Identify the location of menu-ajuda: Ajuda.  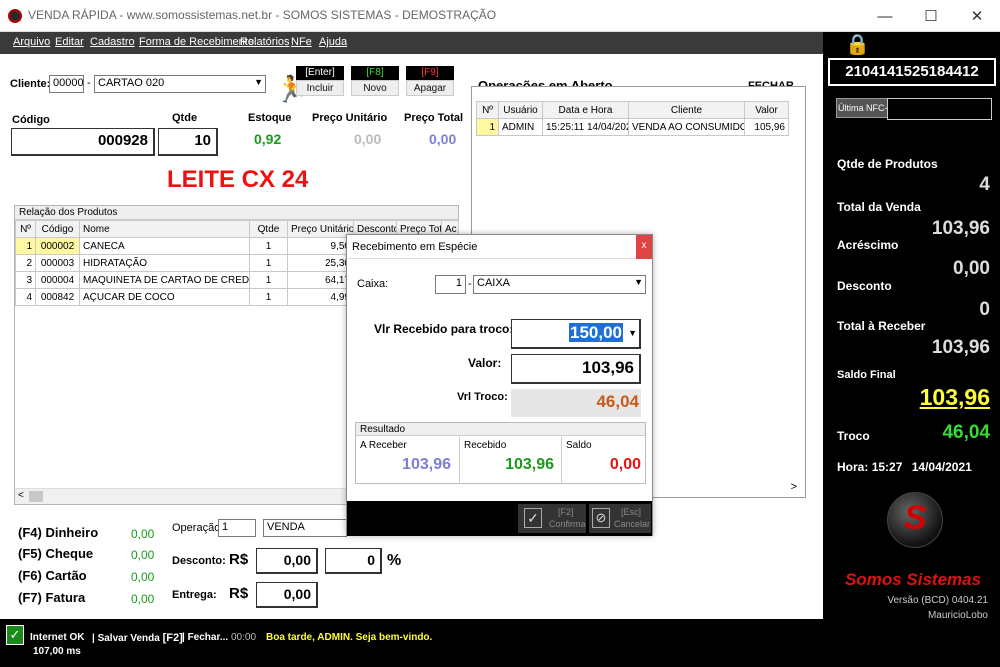
(333, 42).